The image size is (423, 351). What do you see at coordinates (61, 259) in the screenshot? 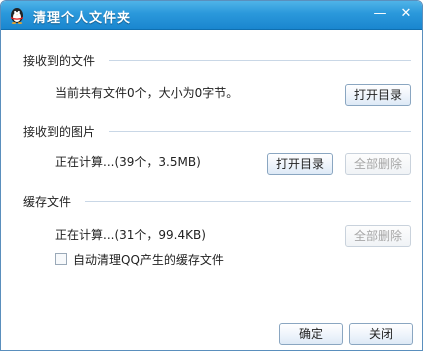
I see `auto-clean-checkbox` at bounding box center [61, 259].